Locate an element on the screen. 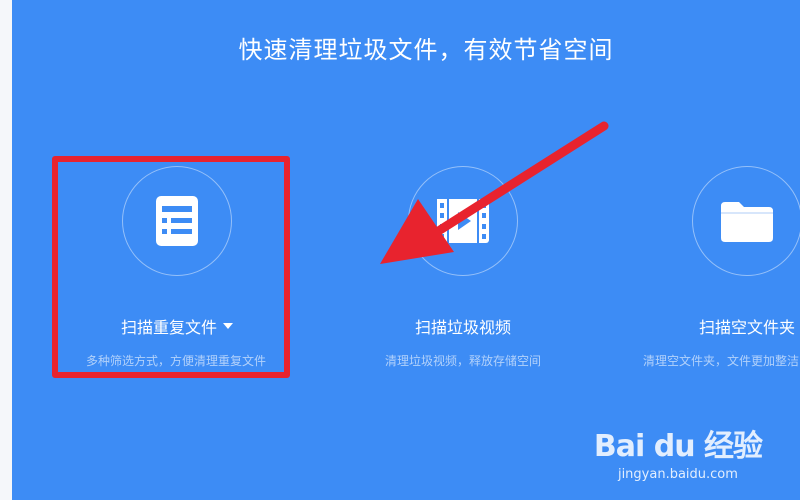 This screenshot has width=800, height=500. baidu-logo: Bai du 经验 is located at coordinates (678, 446).